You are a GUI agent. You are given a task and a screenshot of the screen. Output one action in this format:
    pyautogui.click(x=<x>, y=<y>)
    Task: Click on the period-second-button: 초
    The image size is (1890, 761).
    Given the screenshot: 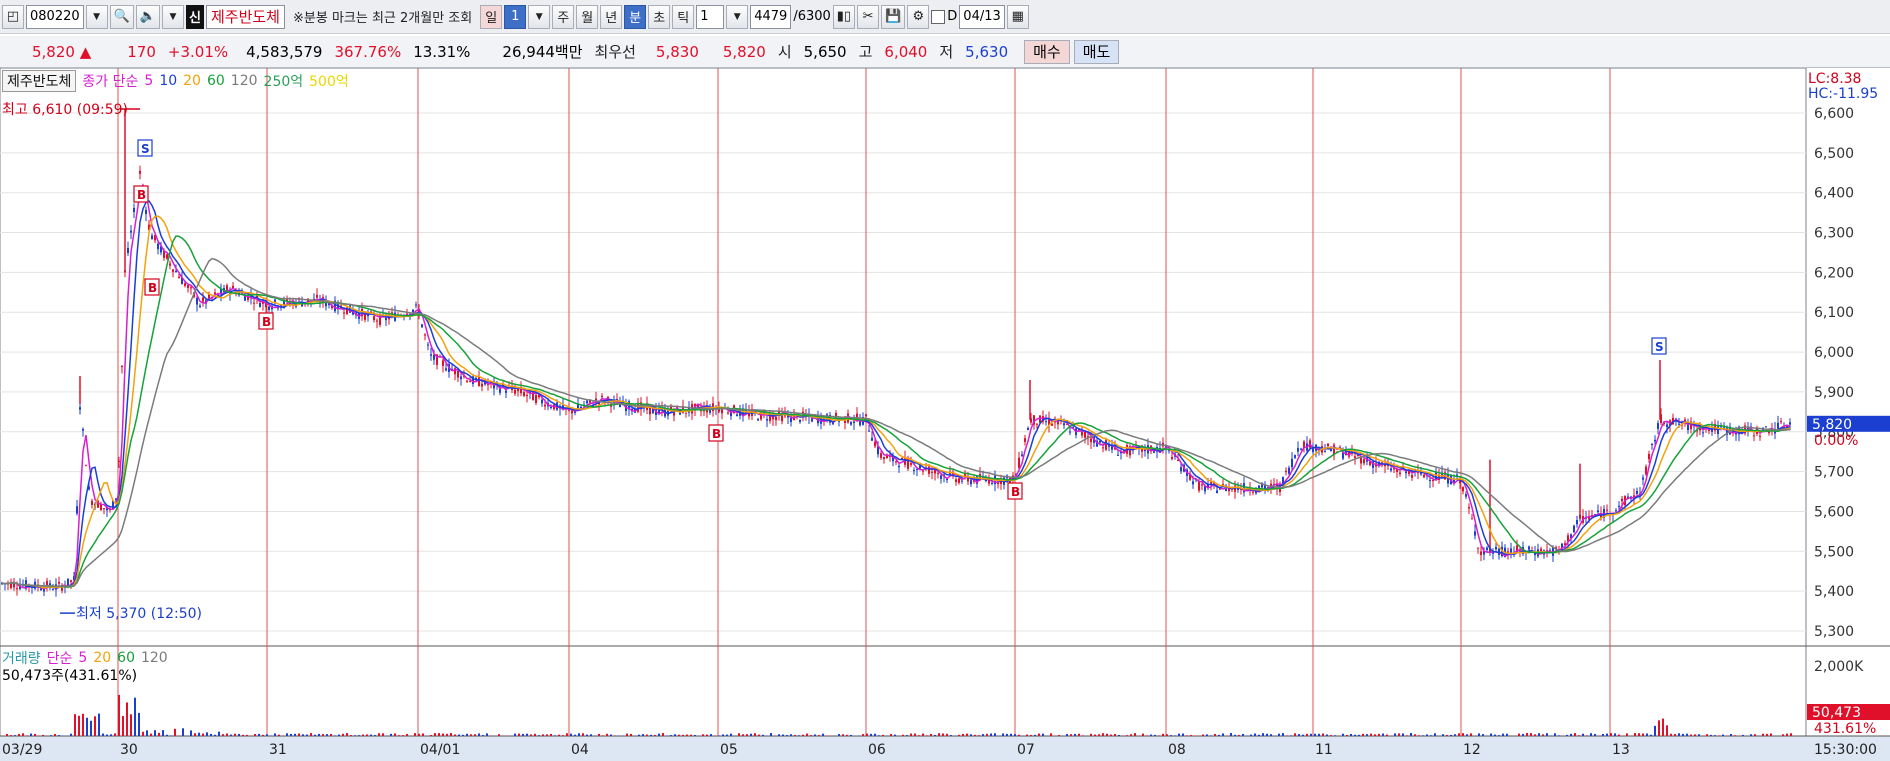 What is the action you would take?
    pyautogui.click(x=659, y=16)
    